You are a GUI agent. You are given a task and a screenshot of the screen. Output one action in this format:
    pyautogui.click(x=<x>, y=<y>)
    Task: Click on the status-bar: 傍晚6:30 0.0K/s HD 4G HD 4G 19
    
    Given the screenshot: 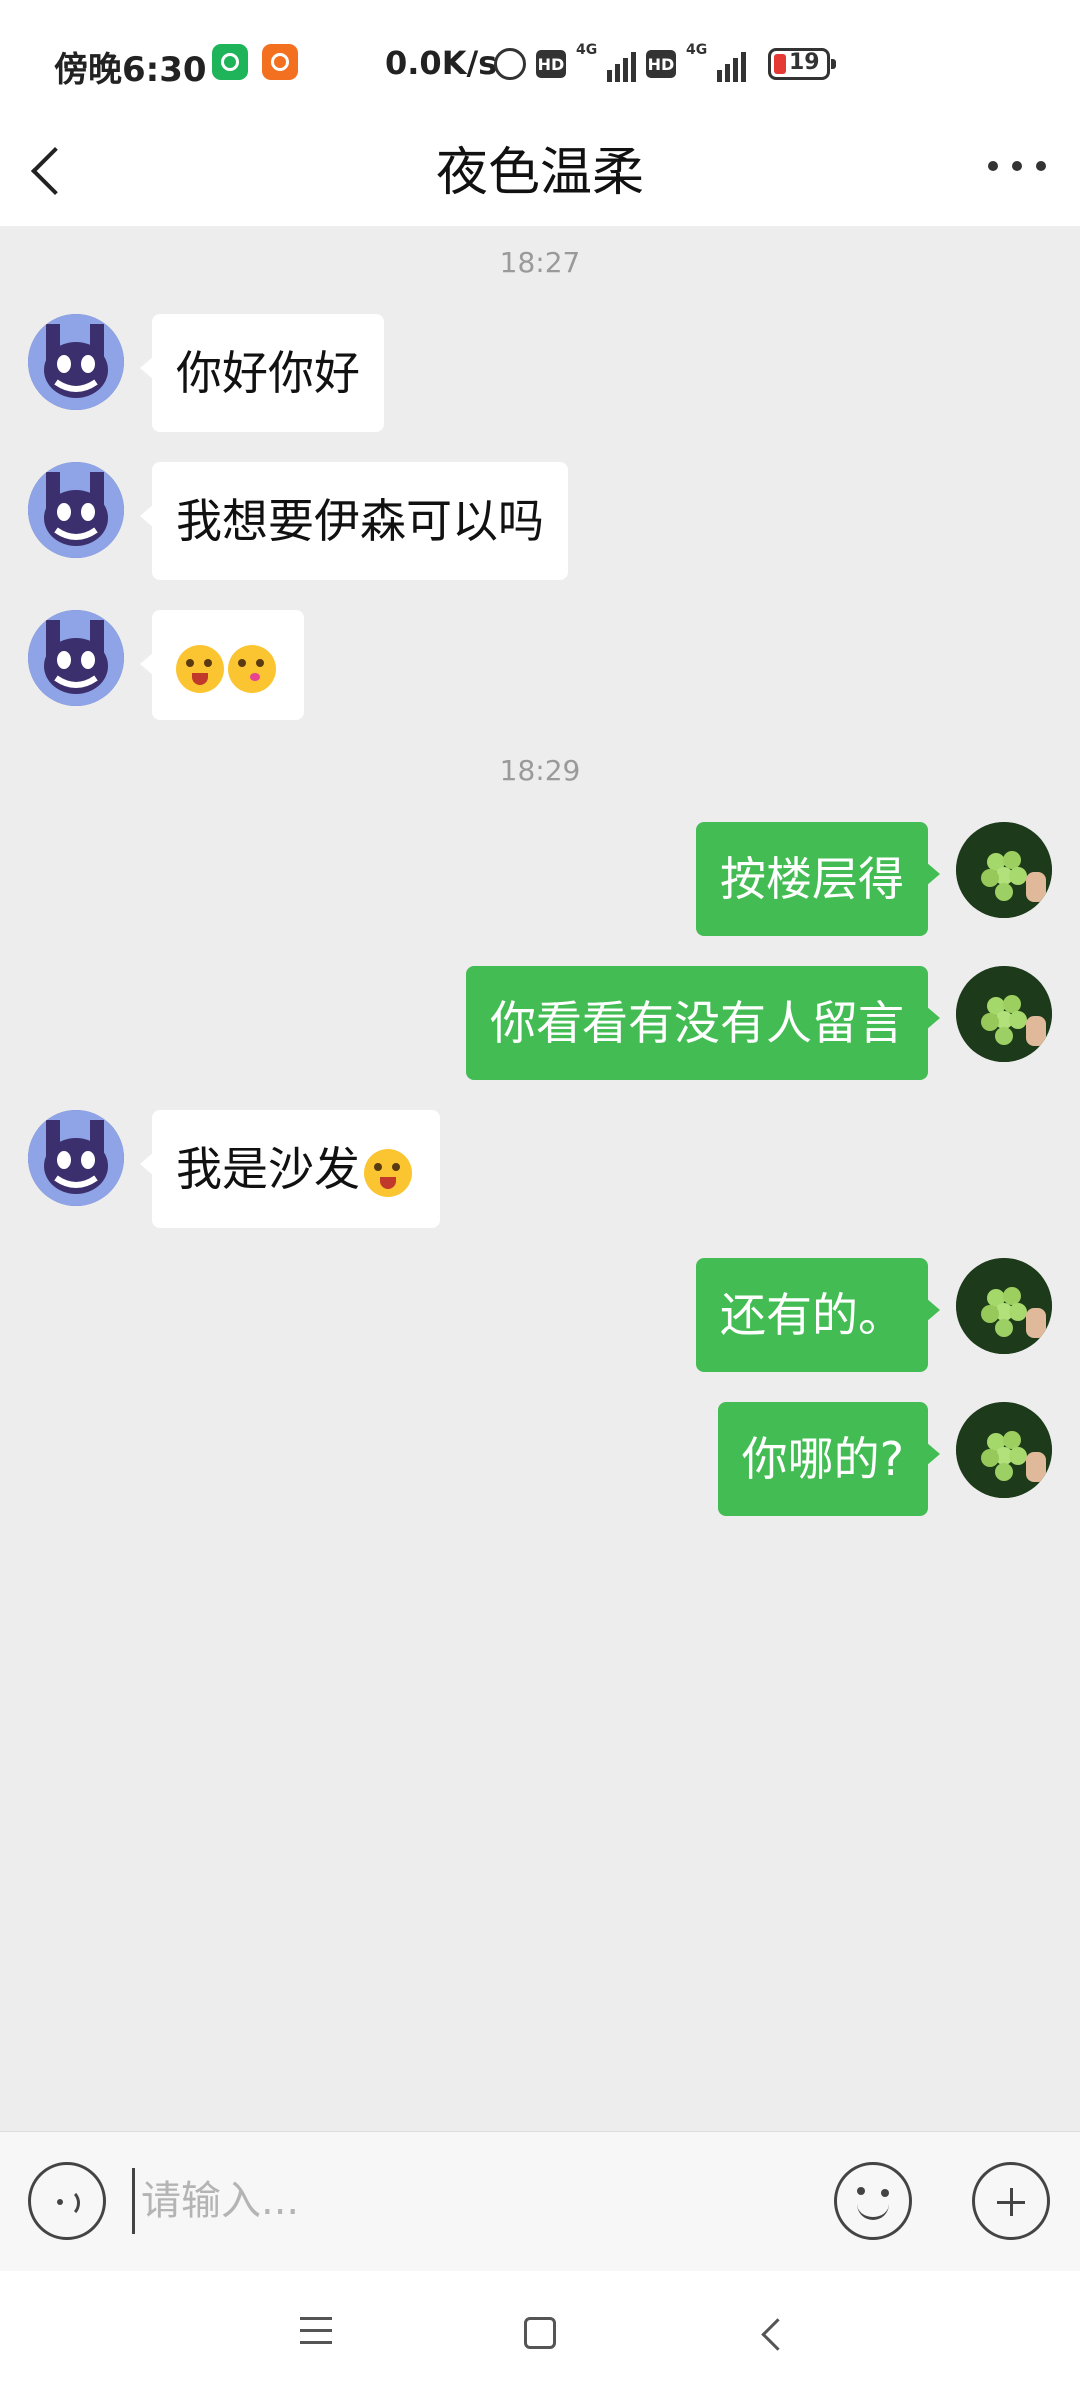 What is the action you would take?
    pyautogui.click(x=540, y=60)
    